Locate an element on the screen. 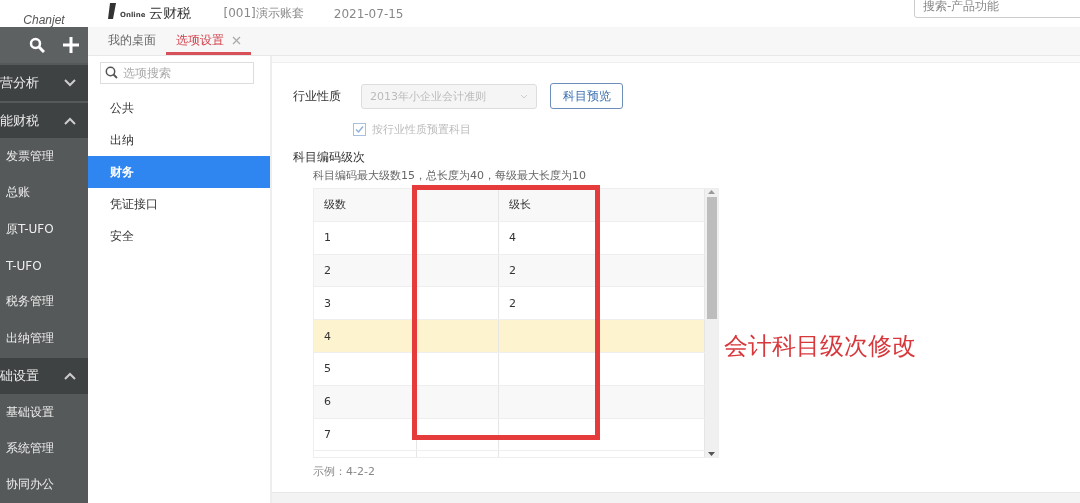 The image size is (1080, 503). sidebar-item: T-UFO is located at coordinates (44, 265).